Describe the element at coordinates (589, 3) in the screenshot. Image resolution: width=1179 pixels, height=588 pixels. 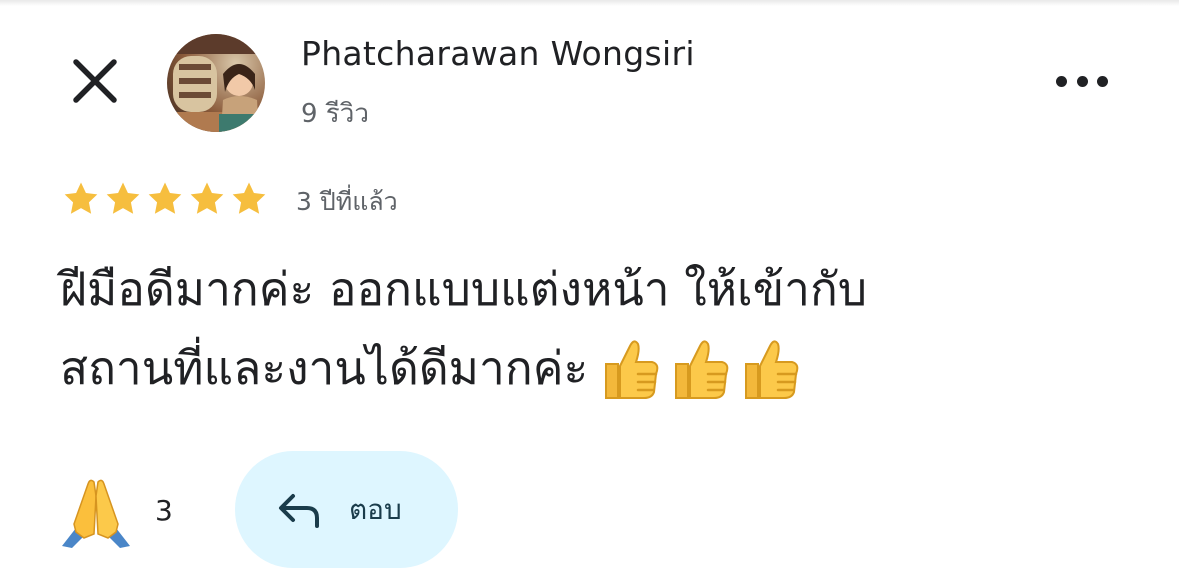
I see `top-shadow` at that location.